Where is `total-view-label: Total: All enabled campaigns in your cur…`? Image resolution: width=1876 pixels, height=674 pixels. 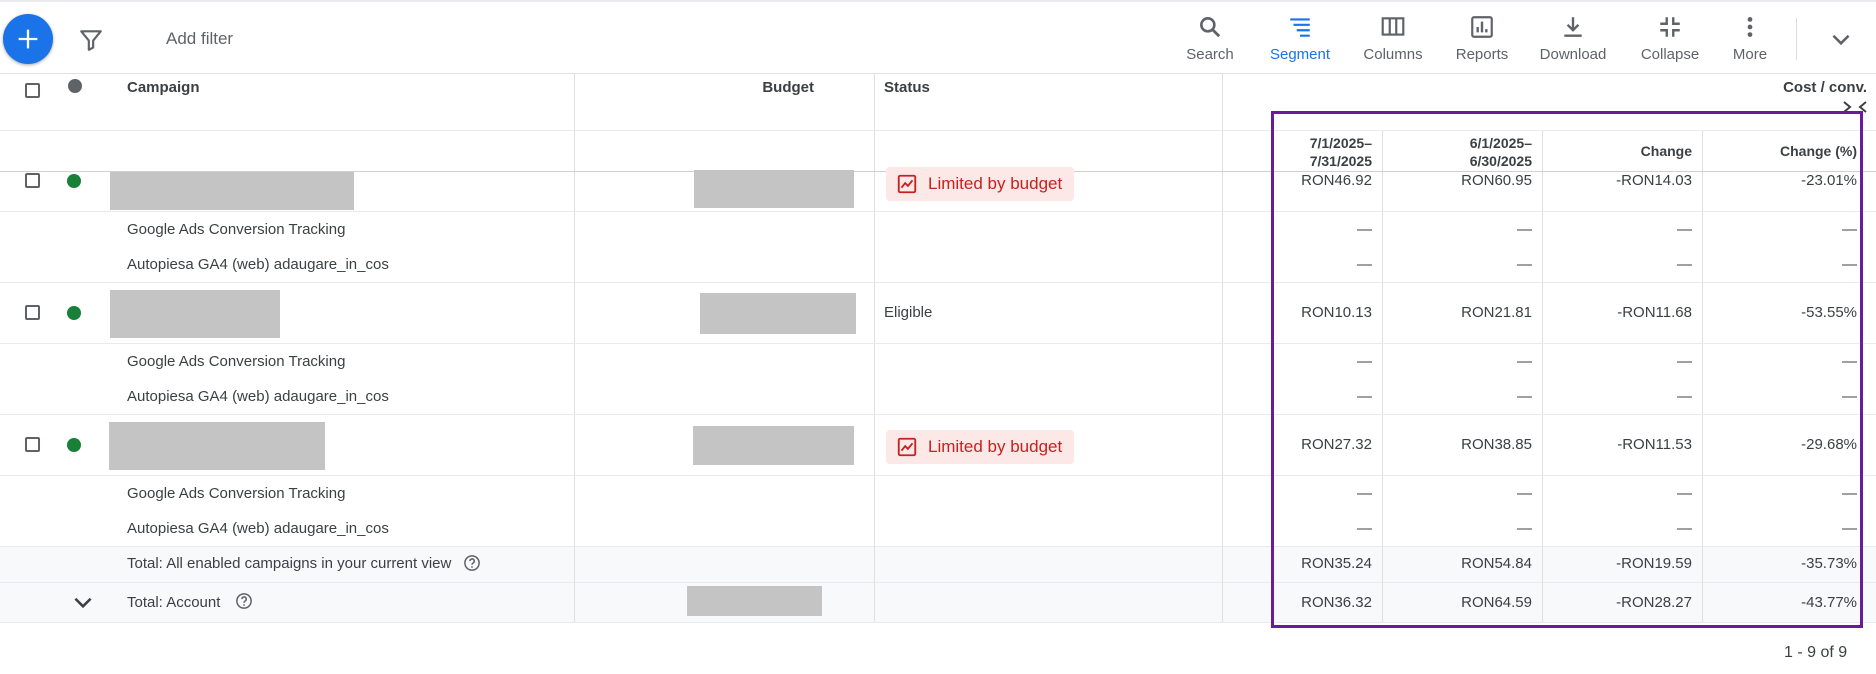
total-view-label: Total: All enabled campaigns in your cur… is located at coordinates (289, 563).